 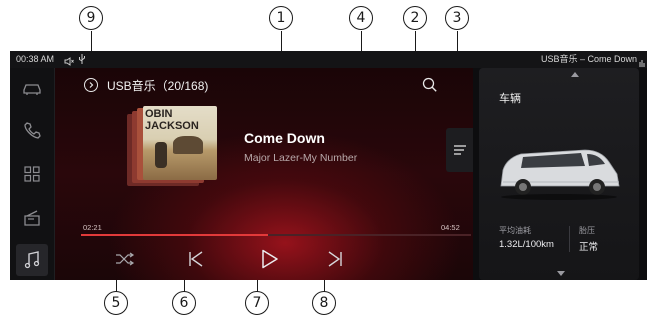 I want to click on tire-value: 正常, so click(x=589, y=247).